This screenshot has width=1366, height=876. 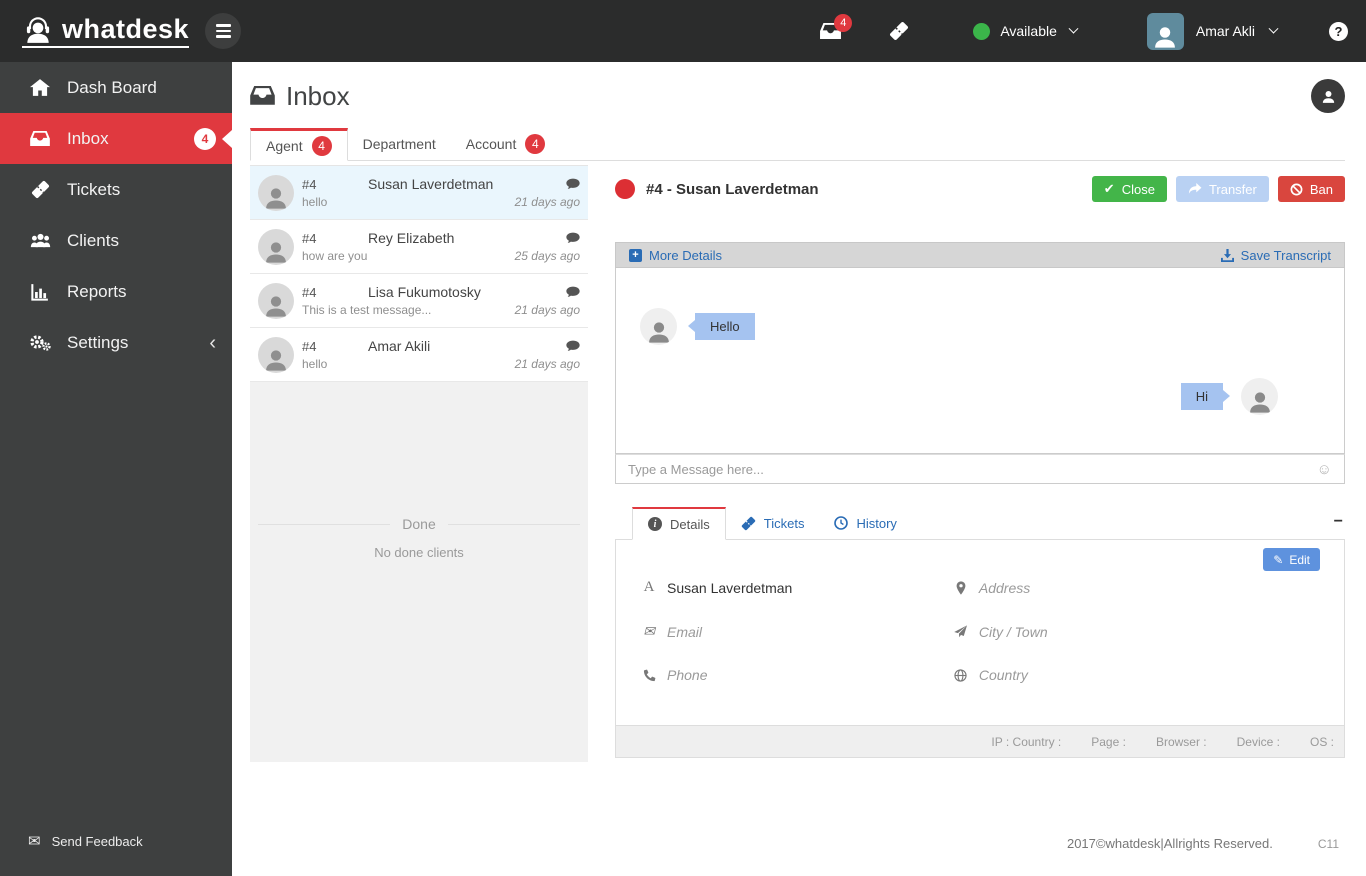 What do you see at coordinates (88, 138) in the screenshot?
I see `sidebar-item-label: Inbox` at bounding box center [88, 138].